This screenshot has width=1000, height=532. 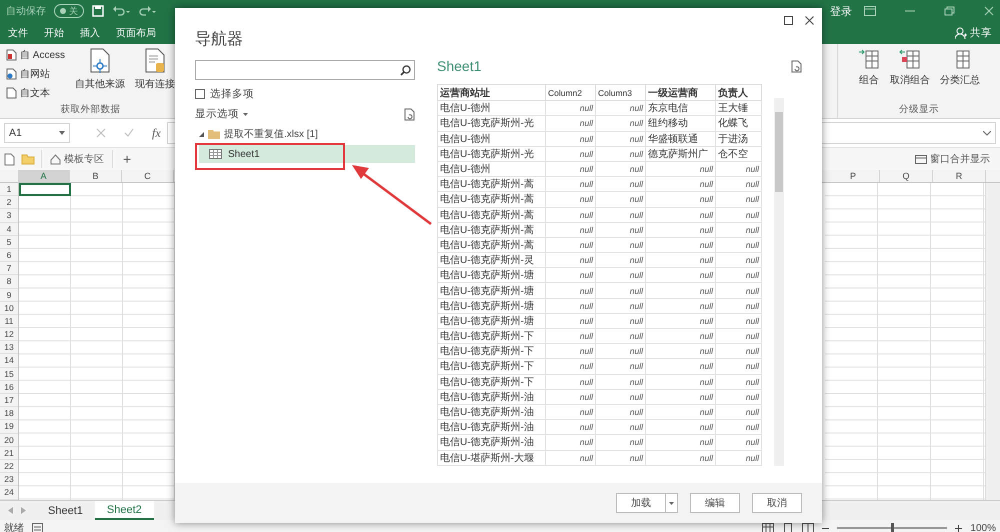 What do you see at coordinates (955, 159) in the screenshot?
I see `merge-windows-button: 窗口合并显示` at bounding box center [955, 159].